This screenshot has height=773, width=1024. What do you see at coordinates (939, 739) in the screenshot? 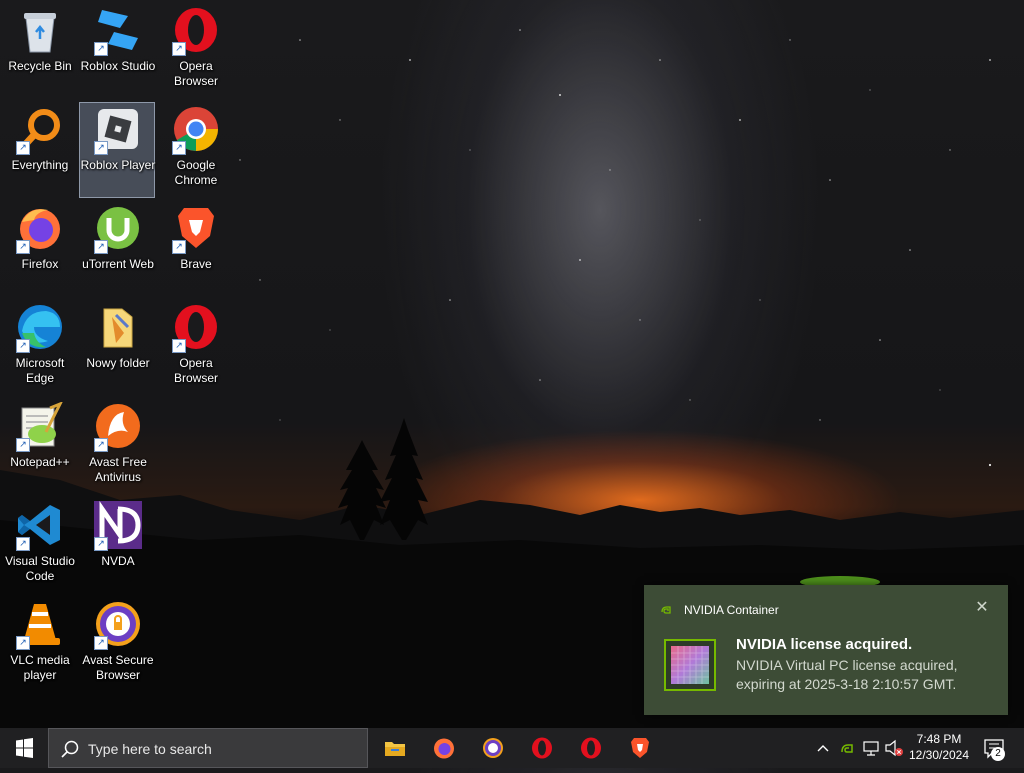
I see `clock-time: 7:48 PM` at bounding box center [939, 739].